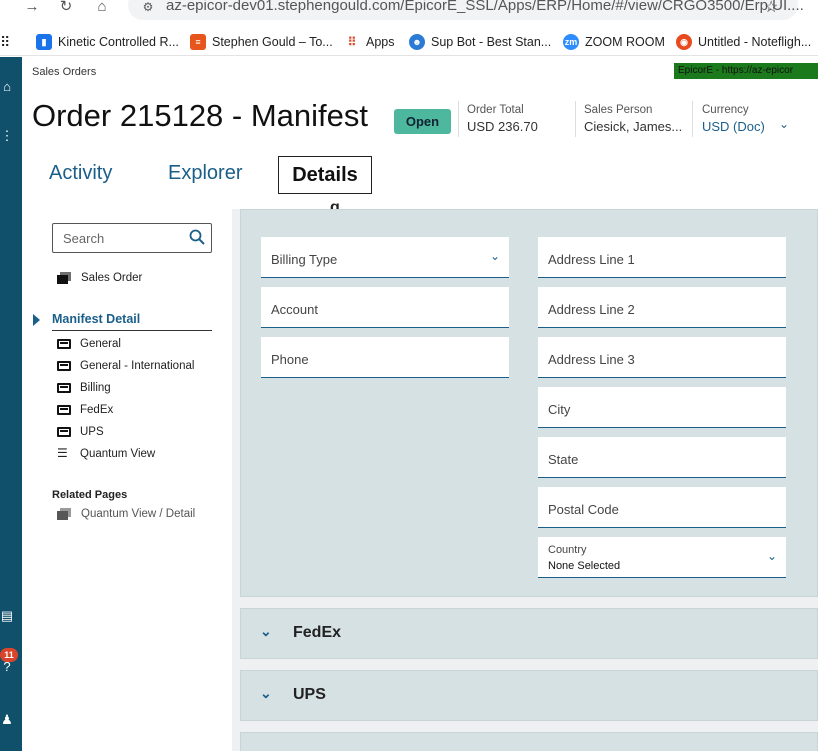 This screenshot has height=751, width=818. Describe the element at coordinates (132, 238) in the screenshot. I see `search-input: Search` at that location.